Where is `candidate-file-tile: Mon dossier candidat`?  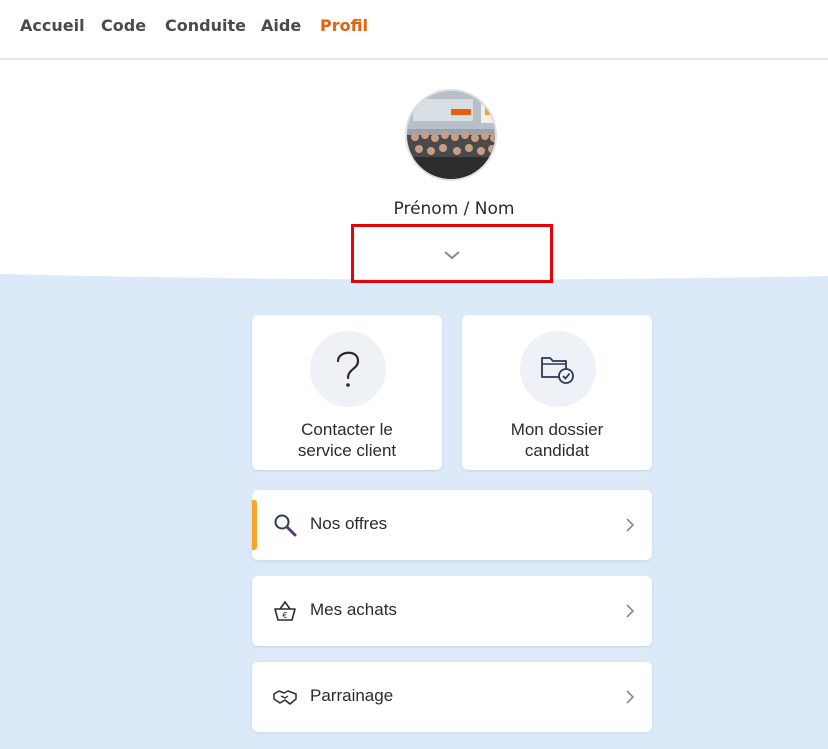
candidate-file-tile: Mon dossier candidat is located at coordinates (557, 392).